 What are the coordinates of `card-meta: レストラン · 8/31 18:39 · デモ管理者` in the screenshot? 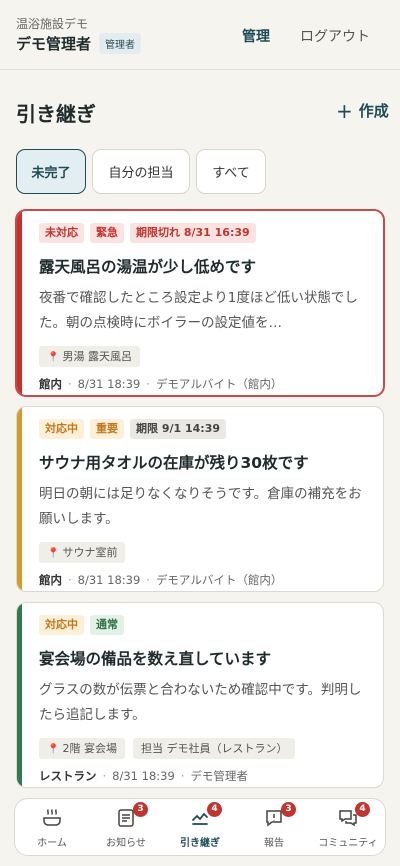 It's located at (143, 776).